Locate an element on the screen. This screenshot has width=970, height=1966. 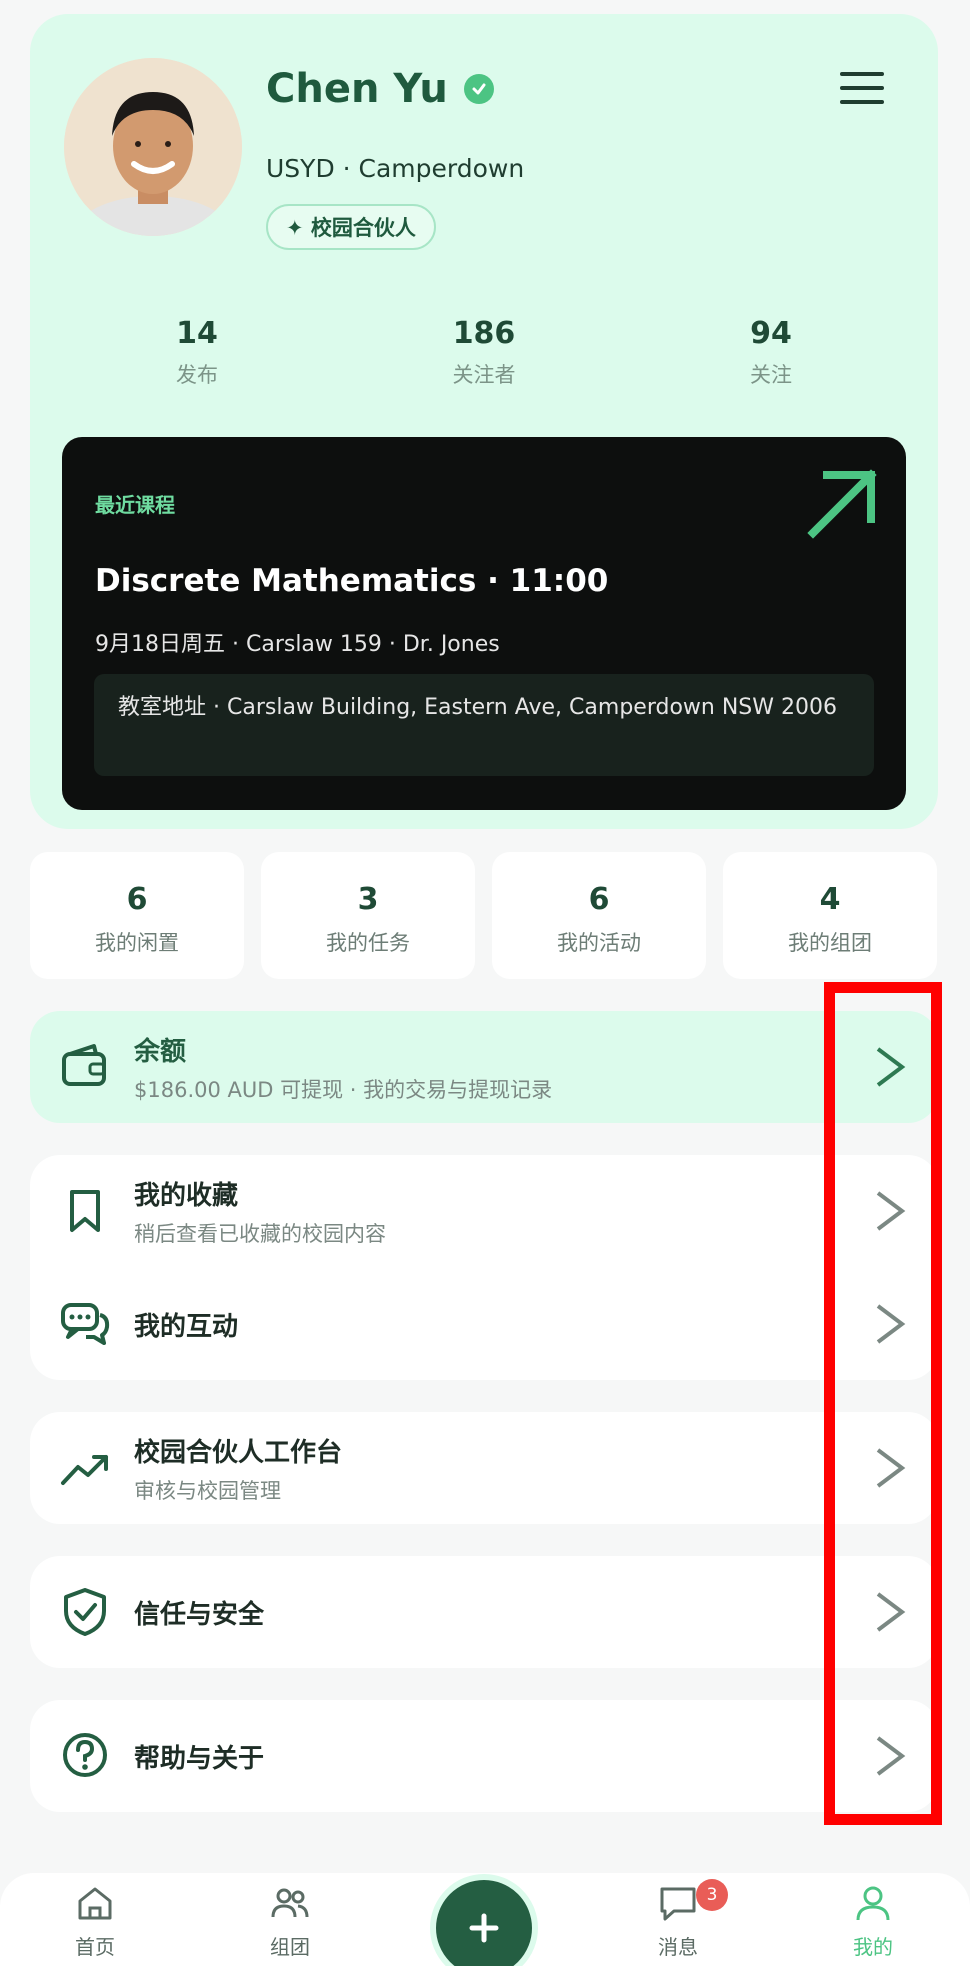
profile-school: USYD · Camperdown is located at coordinates (395, 168).